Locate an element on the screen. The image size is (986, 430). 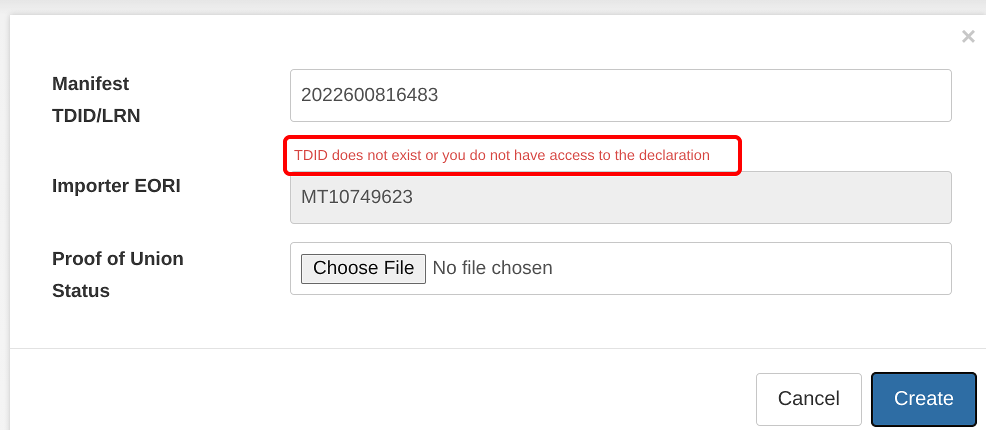
field-label: Importer EORI is located at coordinates (117, 187).